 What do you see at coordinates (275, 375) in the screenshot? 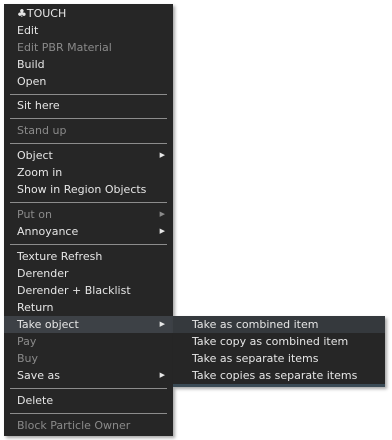
I see `submenu-item-label: Take copies as separate items` at bounding box center [275, 375].